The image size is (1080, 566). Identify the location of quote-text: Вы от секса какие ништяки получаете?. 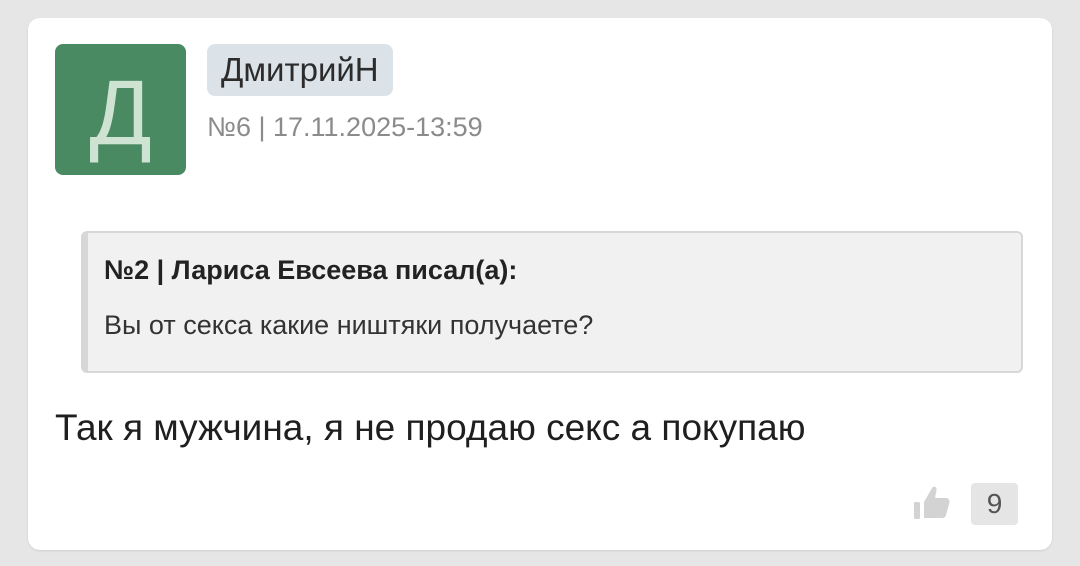
(349, 325).